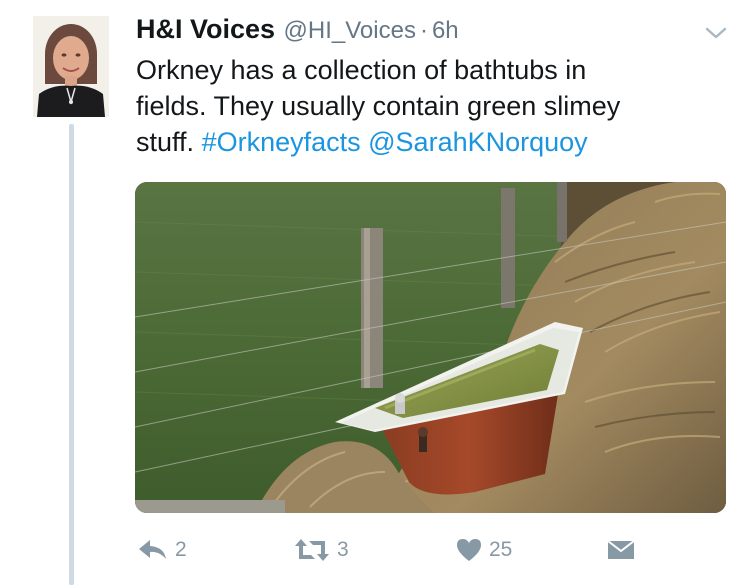 Image resolution: width=748 pixels, height=585 pixels. What do you see at coordinates (350, 30) in the screenshot?
I see `author-handle: @HI_Voices` at bounding box center [350, 30].